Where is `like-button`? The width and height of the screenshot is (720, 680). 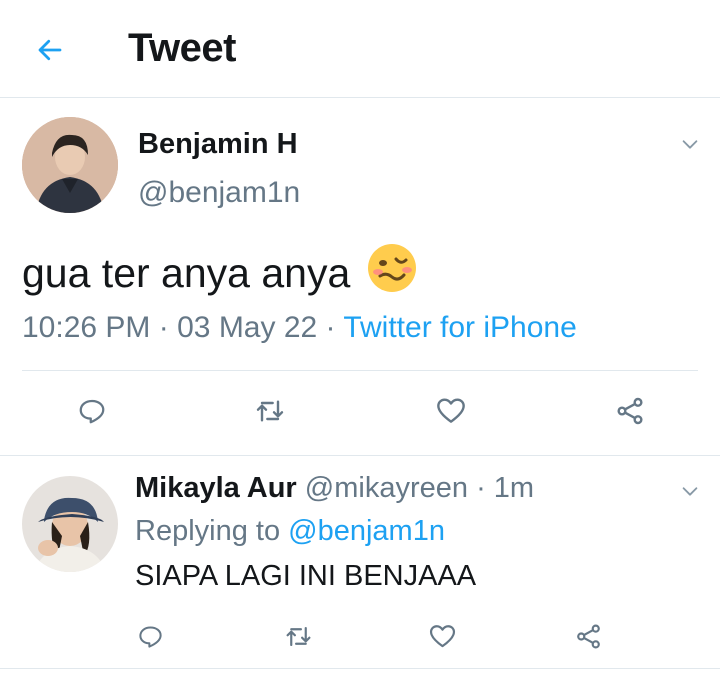
like-button is located at coordinates (451, 411).